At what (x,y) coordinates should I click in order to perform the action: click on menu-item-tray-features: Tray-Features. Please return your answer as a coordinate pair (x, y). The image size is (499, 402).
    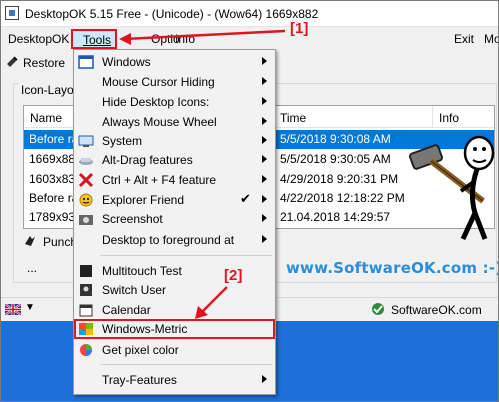
    Looking at the image, I should click on (174, 380).